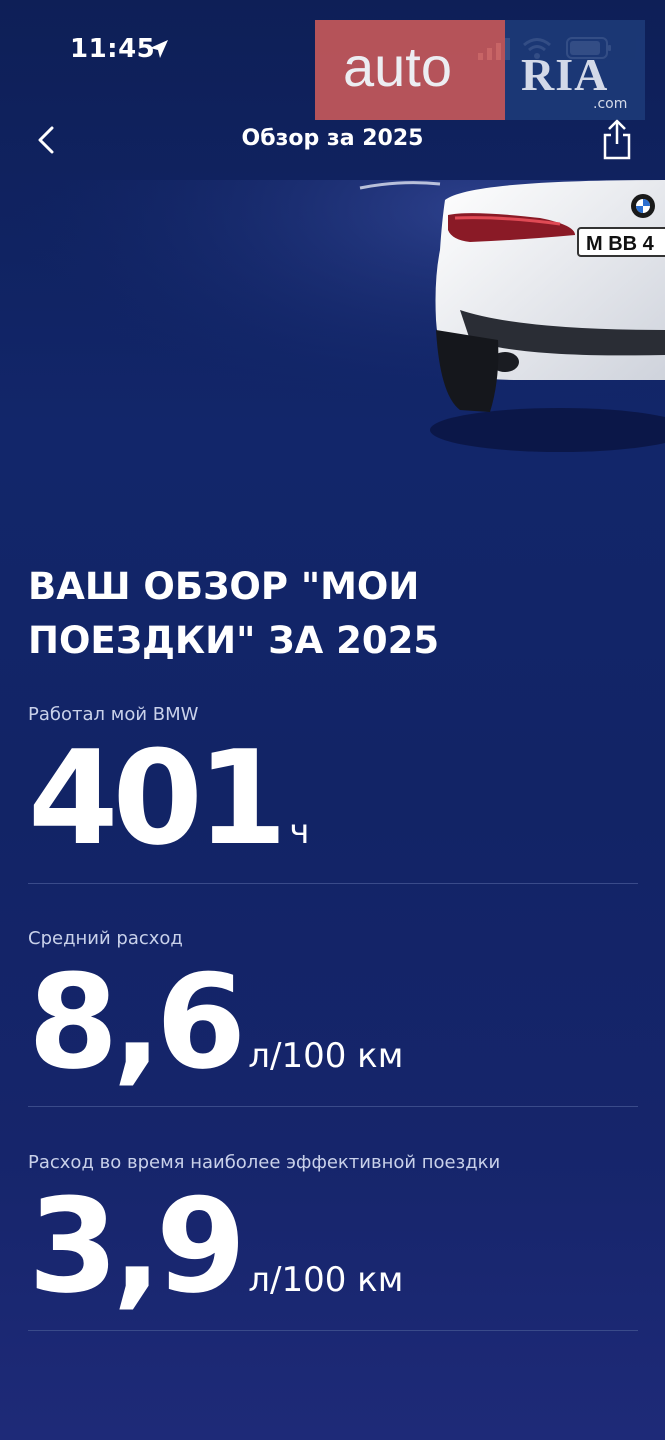 Image resolution: width=665 pixels, height=1440 pixels. What do you see at coordinates (157, 798) in the screenshot?
I see `stat-value: 401` at bounding box center [157, 798].